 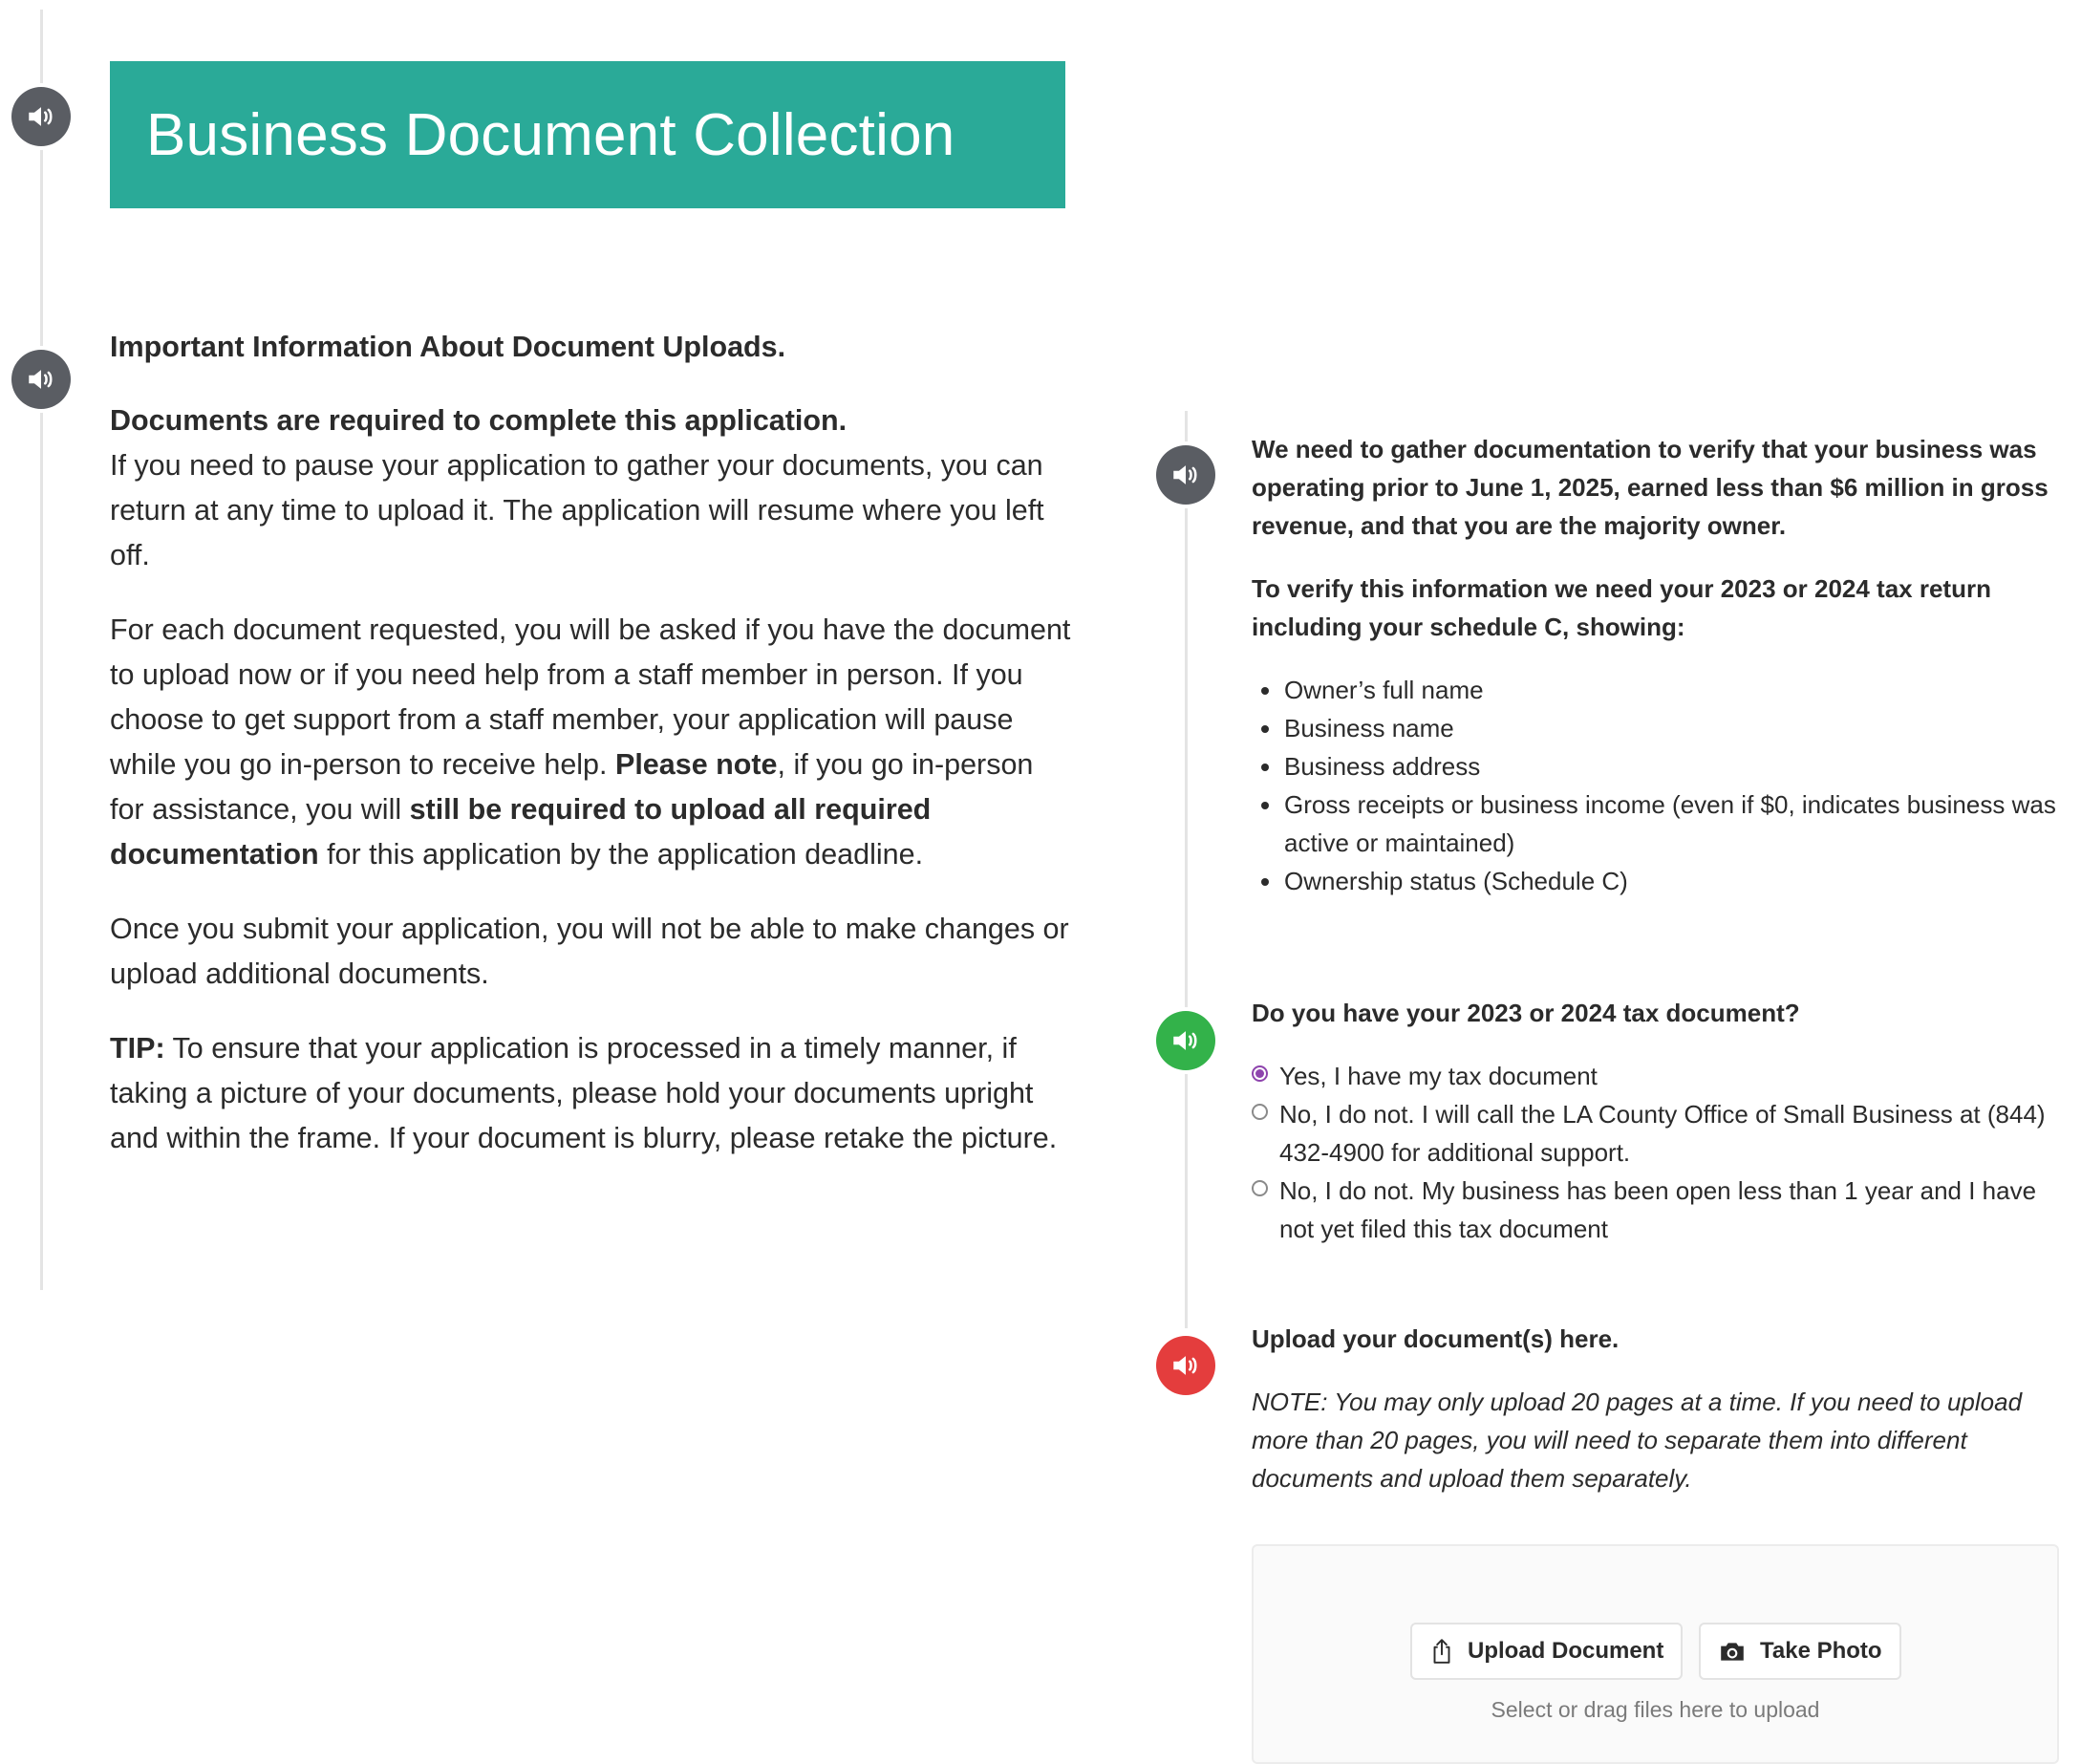 What do you see at coordinates (1566, 1651) in the screenshot?
I see `upload-document-label: Upload Document` at bounding box center [1566, 1651].